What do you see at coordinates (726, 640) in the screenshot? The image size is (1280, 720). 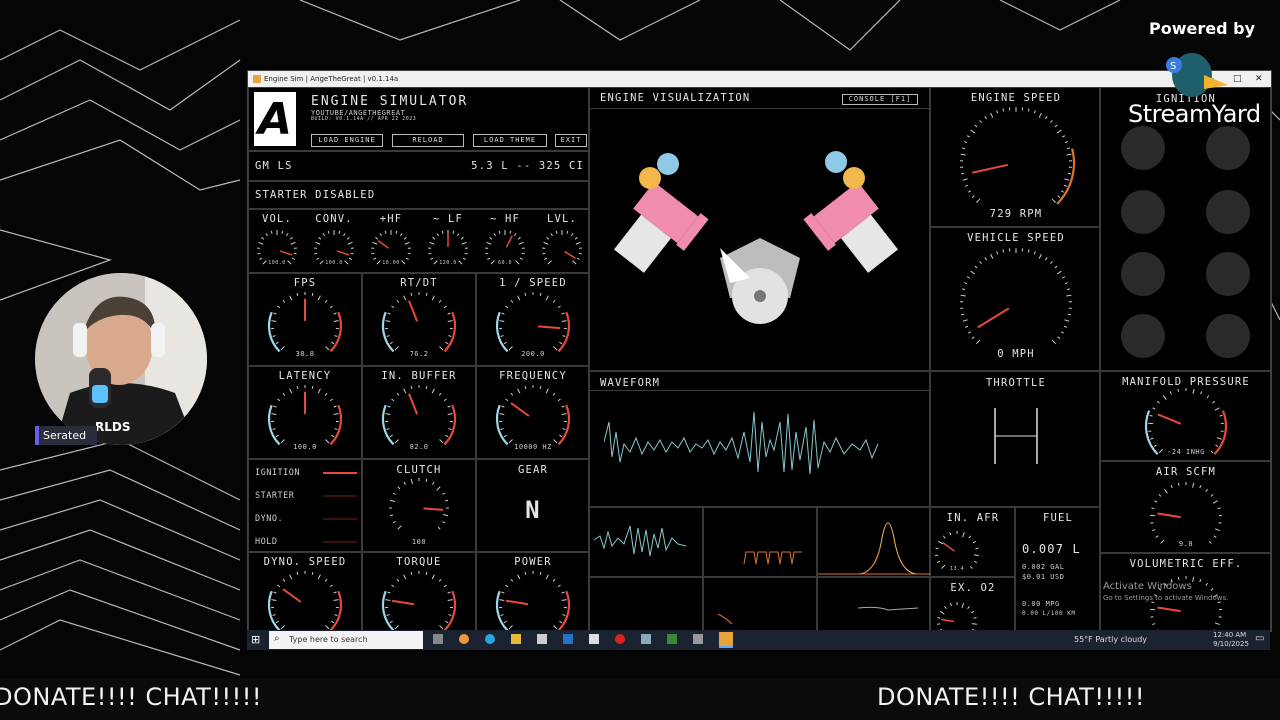 I see `engine-sim-taskbar-icon` at bounding box center [726, 640].